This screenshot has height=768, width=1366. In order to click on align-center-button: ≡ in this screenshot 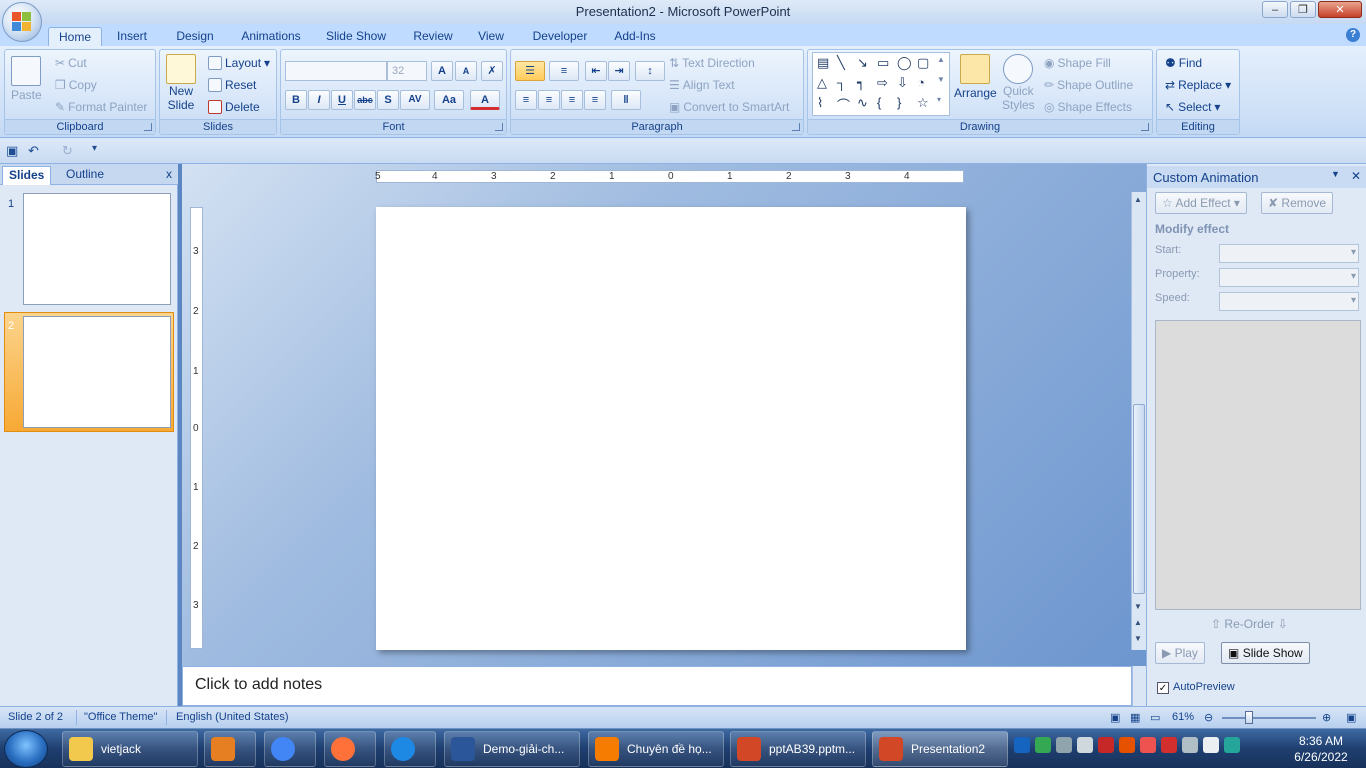, I will do `click(549, 100)`.